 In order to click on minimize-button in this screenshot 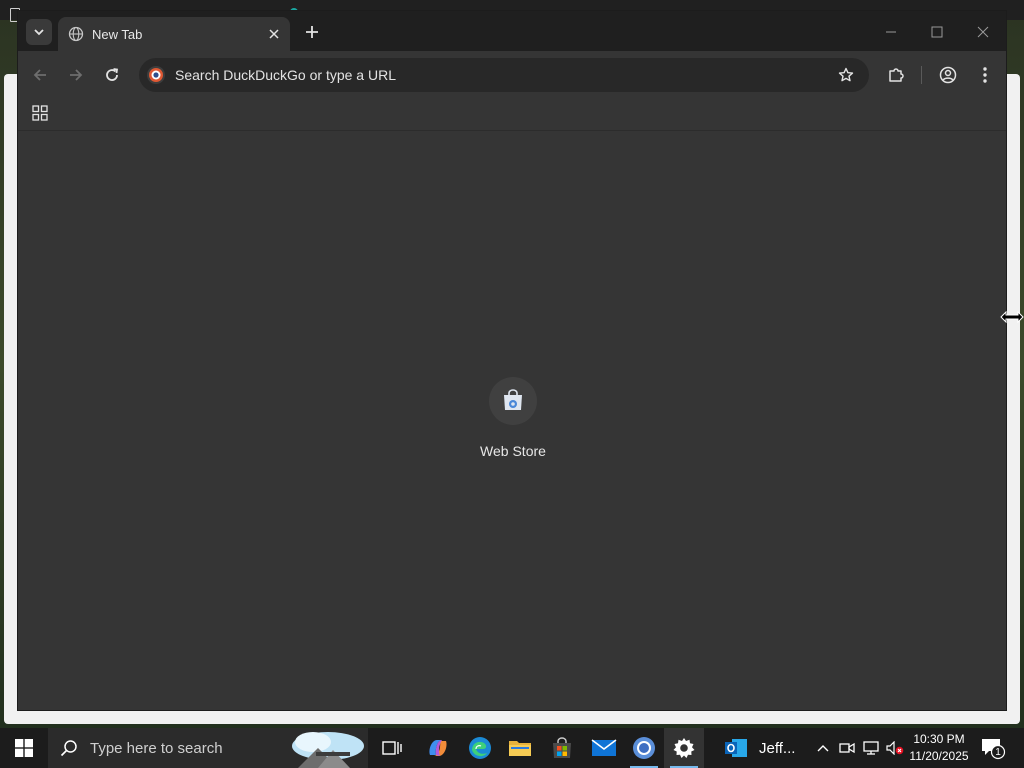, I will do `click(891, 32)`.